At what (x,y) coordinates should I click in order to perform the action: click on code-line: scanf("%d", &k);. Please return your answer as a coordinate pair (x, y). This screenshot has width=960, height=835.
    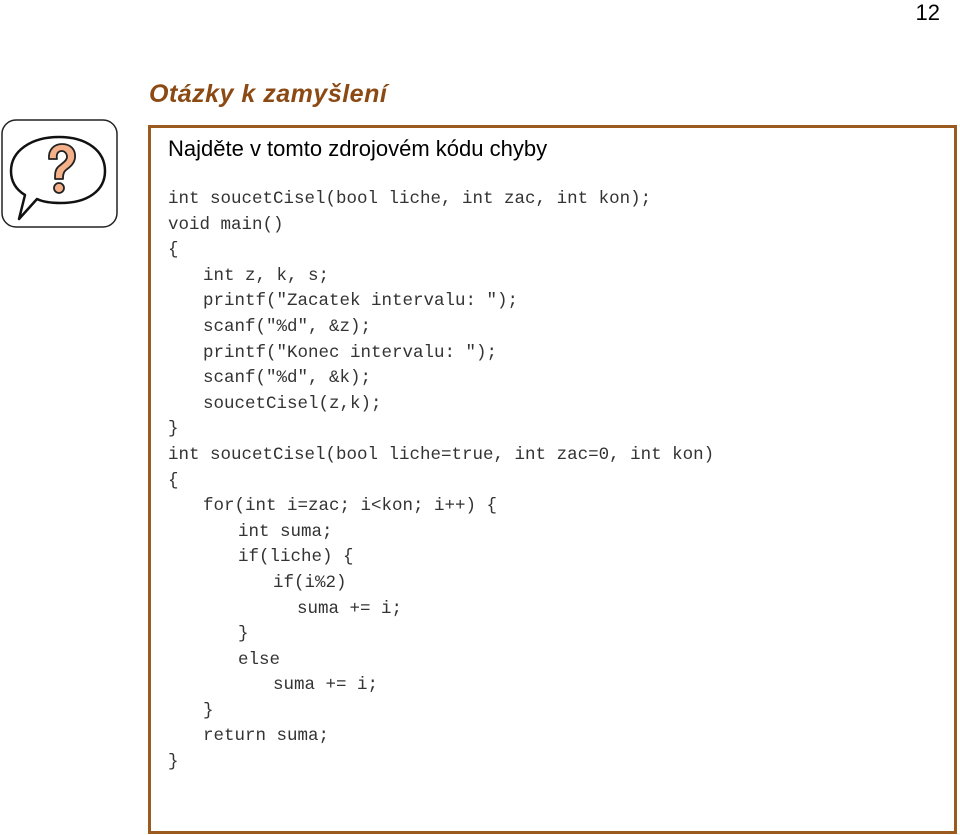
    Looking at the image, I should click on (287, 378).